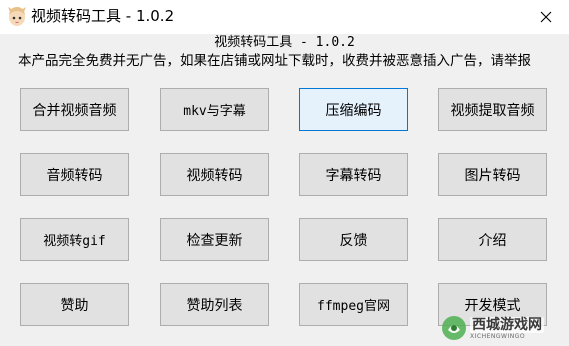 The width and height of the screenshot is (569, 346). What do you see at coordinates (17, 16) in the screenshot?
I see `app-avatar-icon` at bounding box center [17, 16].